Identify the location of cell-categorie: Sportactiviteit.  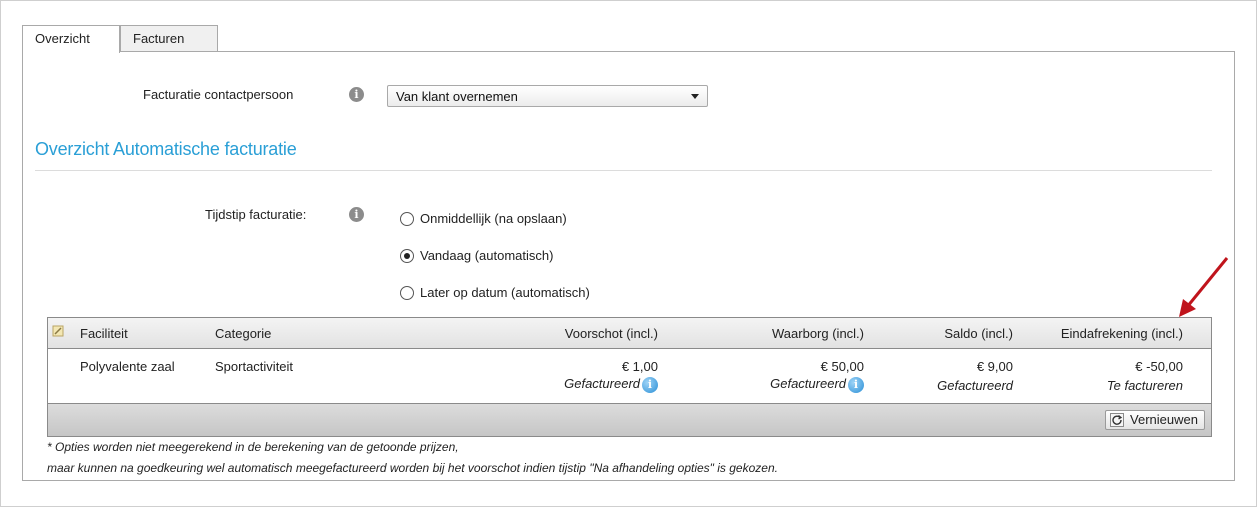
(254, 366).